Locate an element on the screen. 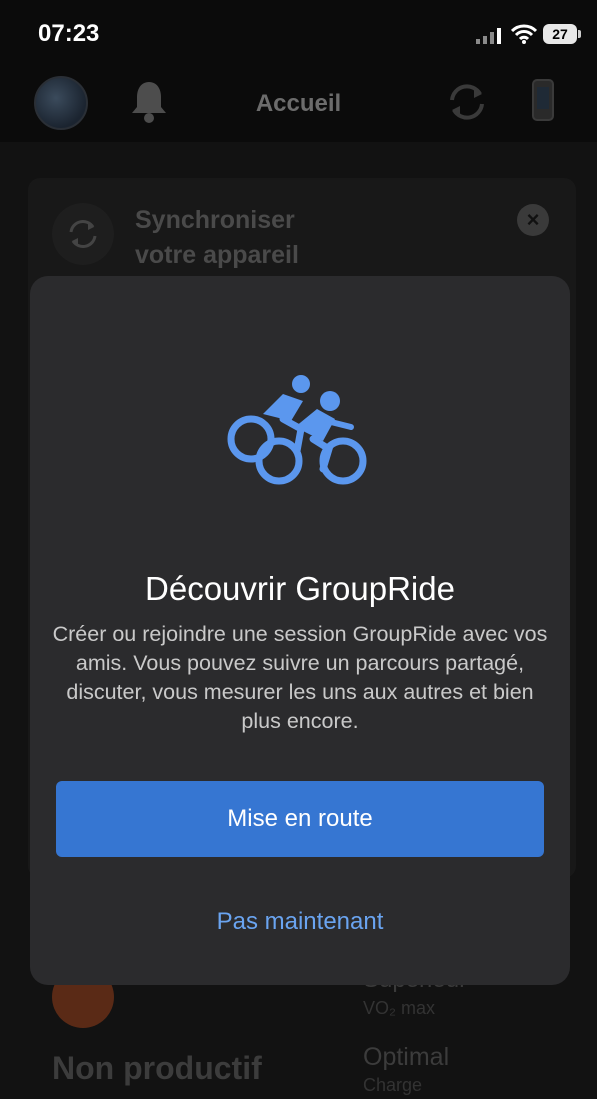 The width and height of the screenshot is (597, 1099). not-now-button: Pas maintenant is located at coordinates (300, 922).